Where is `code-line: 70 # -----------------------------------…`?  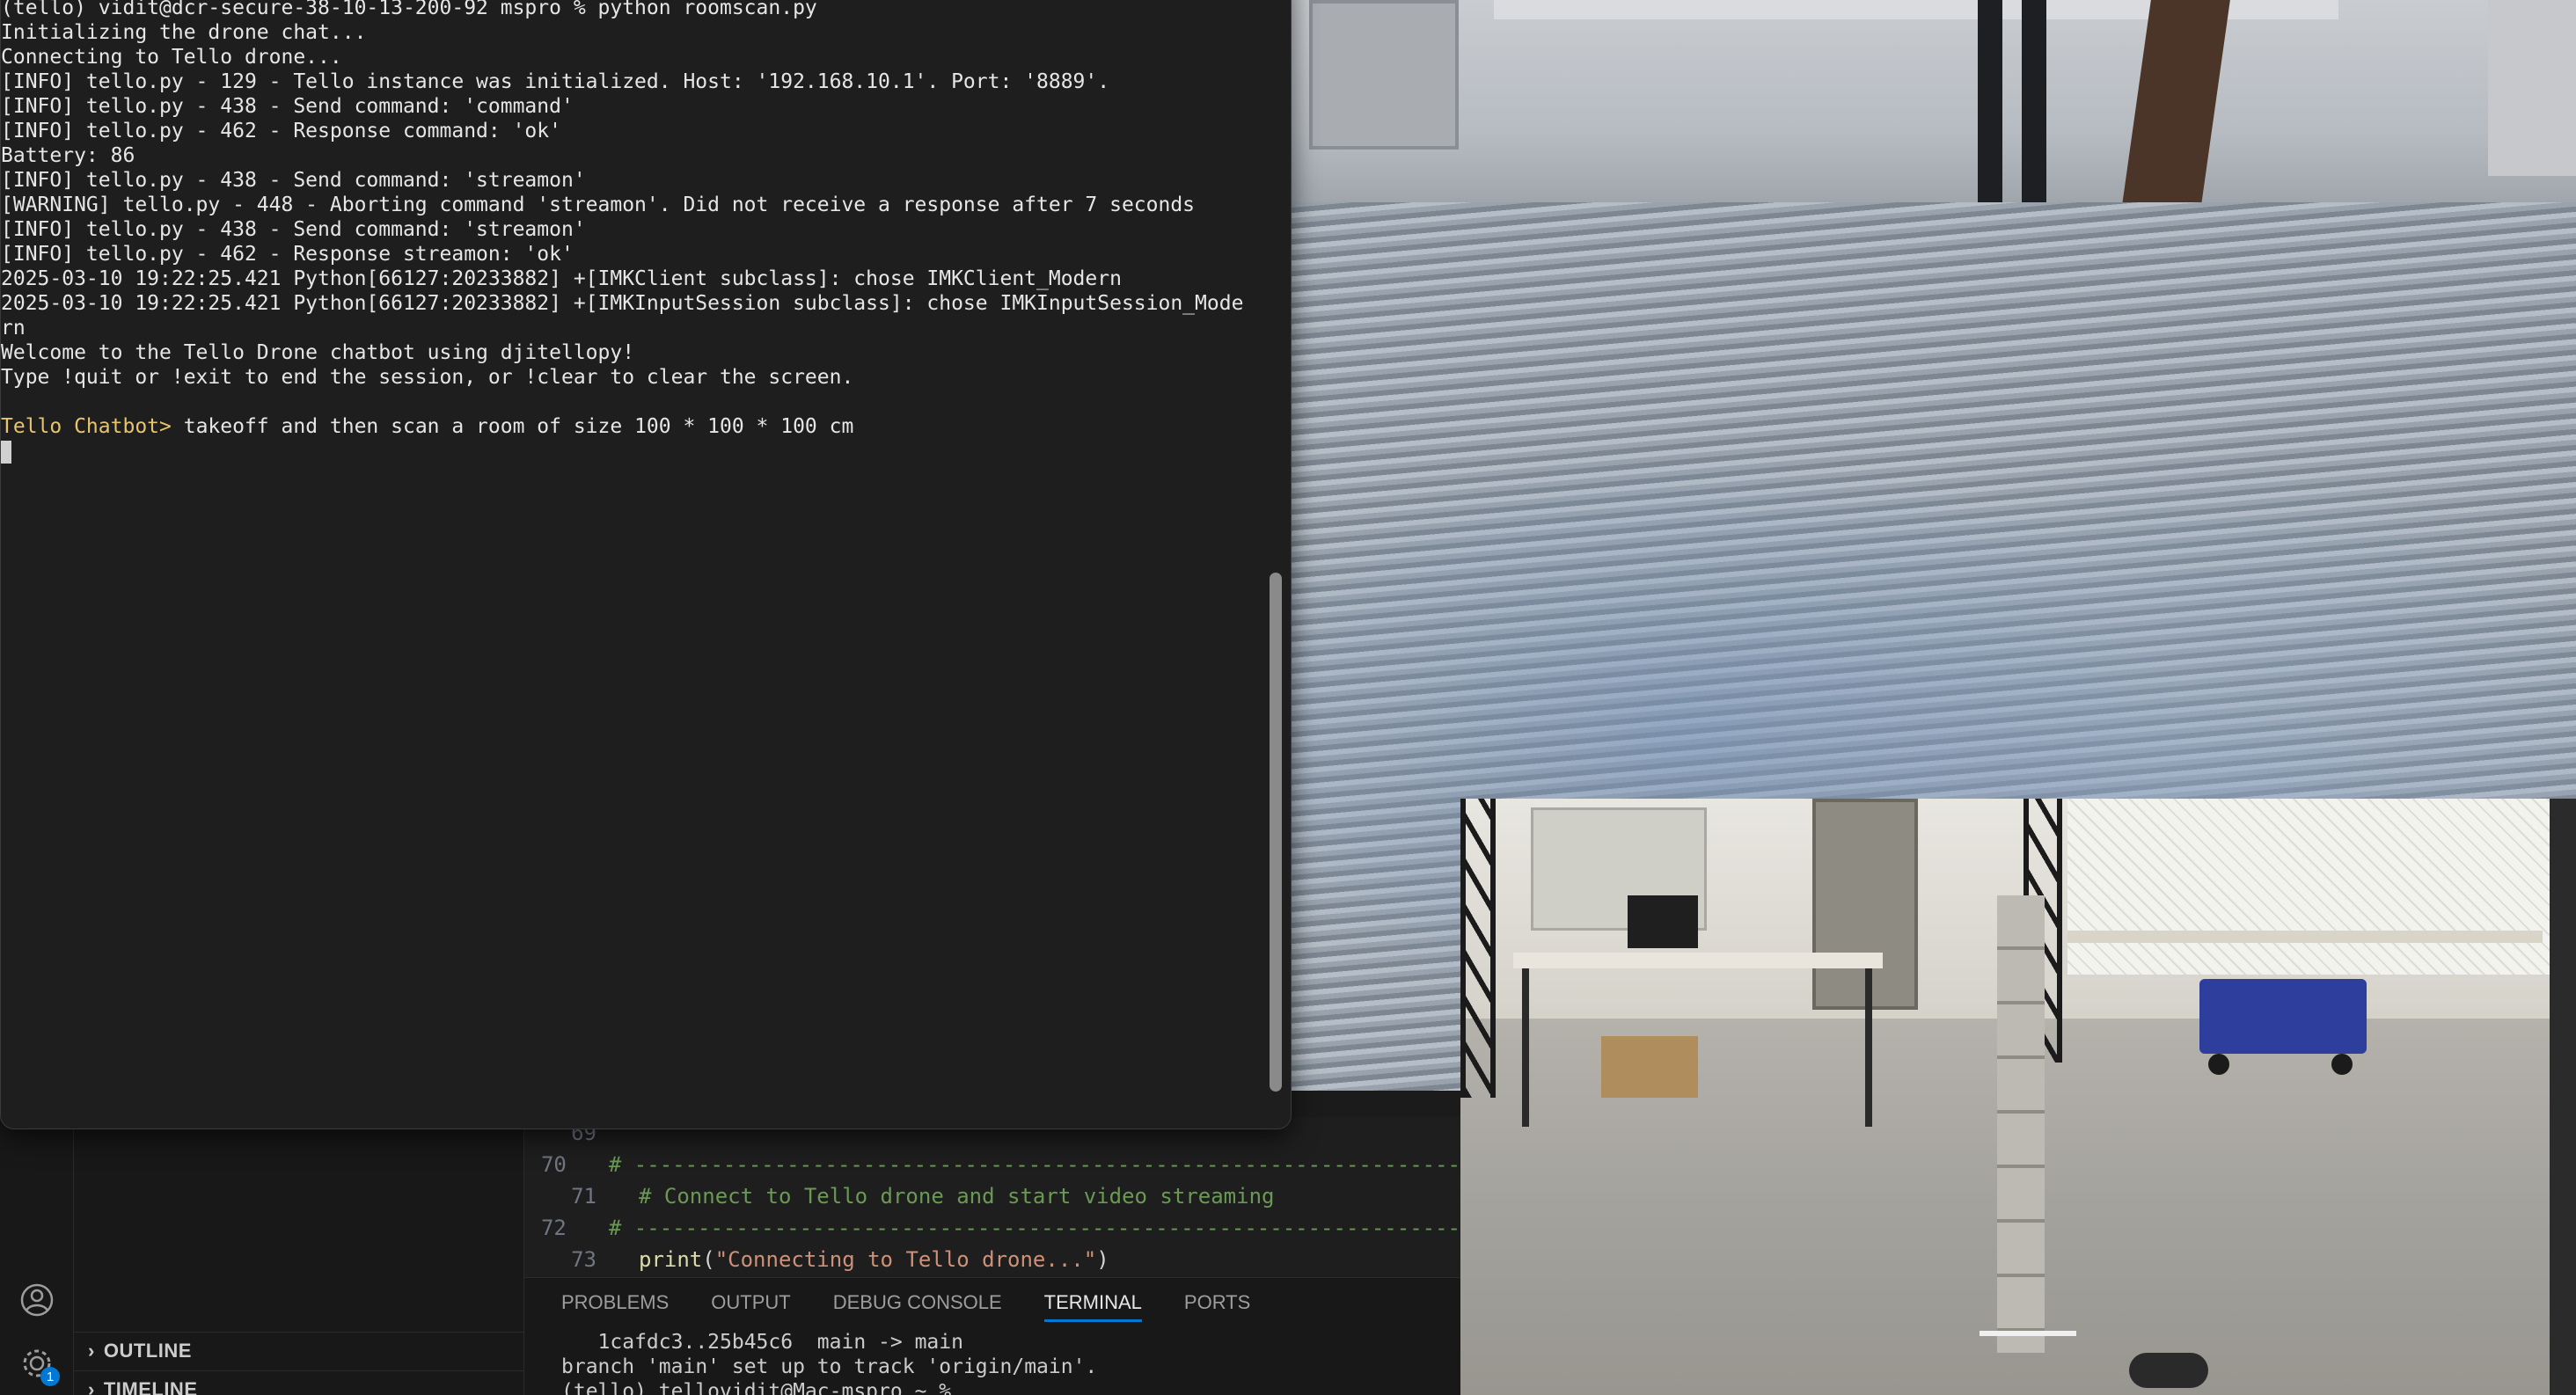
code-line: 70 # -----------------------------------… is located at coordinates (992, 1164).